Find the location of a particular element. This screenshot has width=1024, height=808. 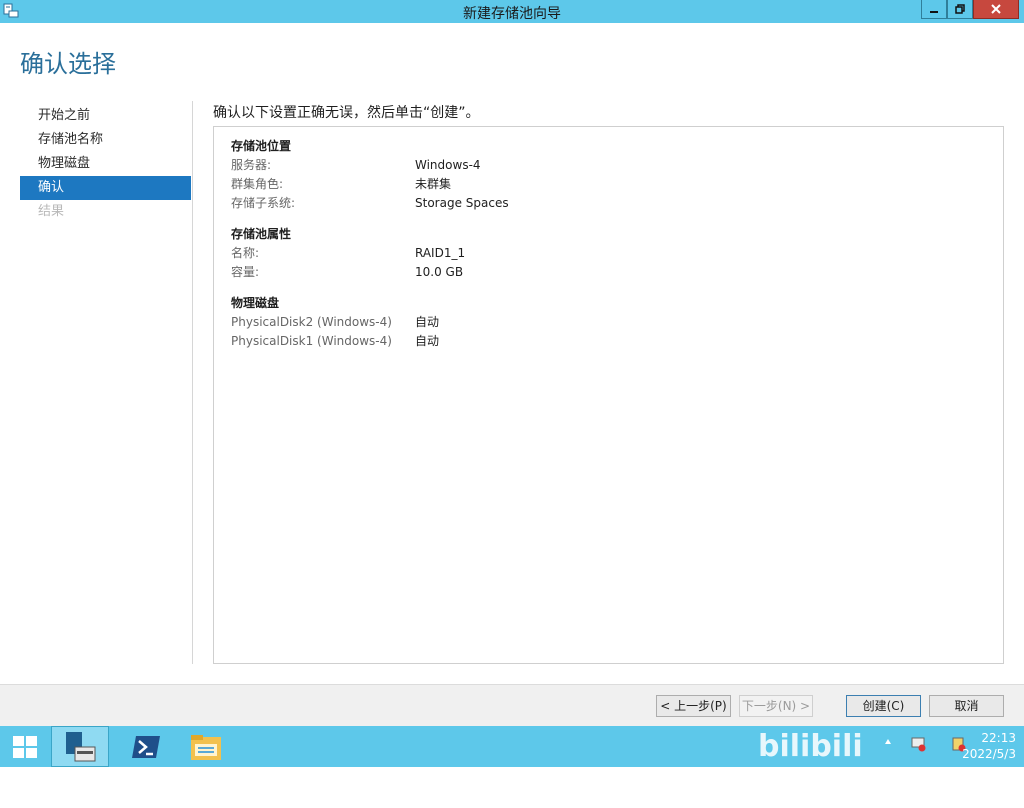

taskbar-file-explorer is located at coordinates (206, 746).